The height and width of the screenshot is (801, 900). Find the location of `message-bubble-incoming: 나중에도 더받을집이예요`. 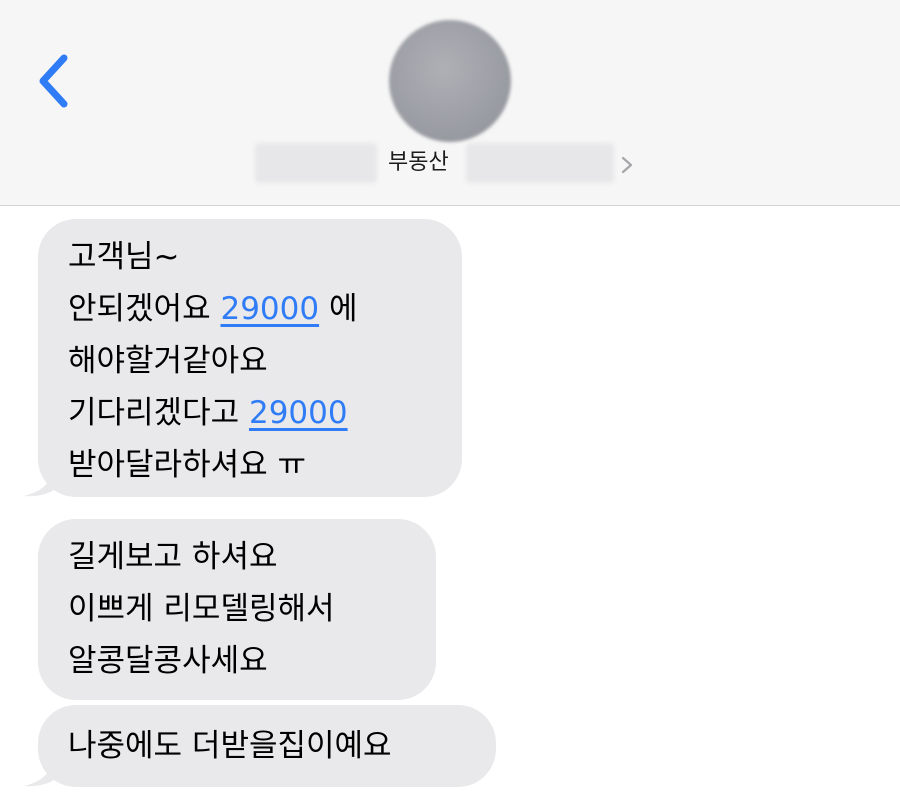

message-bubble-incoming: 나중에도 더받을집이예요 is located at coordinates (267, 746).